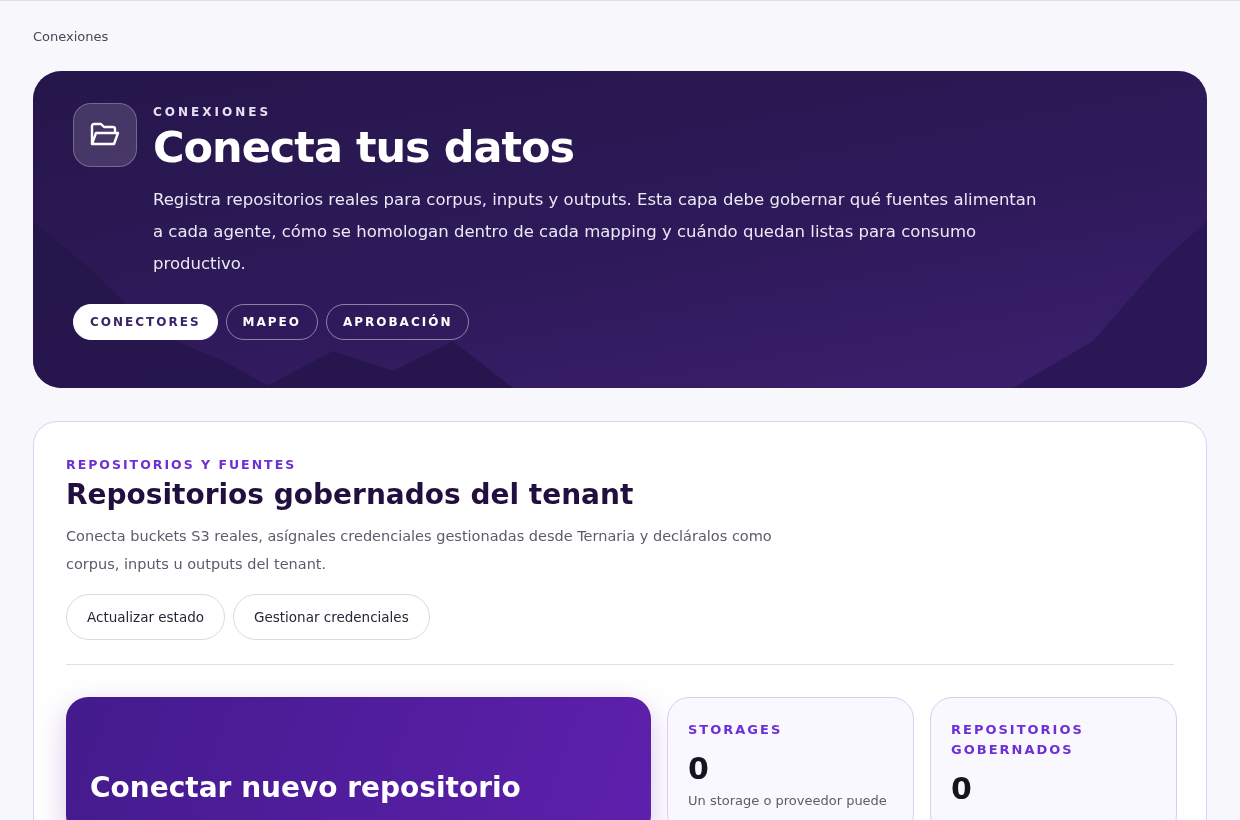  Describe the element at coordinates (788, 801) in the screenshot. I see `stat-note: Un storage o proveedor puede` at that location.